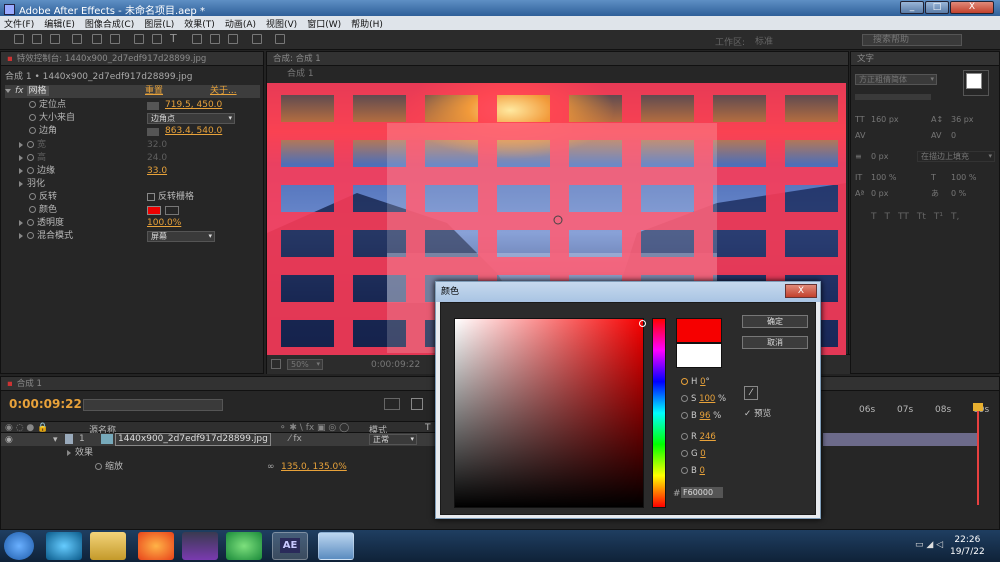 The width and height of the screenshot is (1000, 562). What do you see at coordinates (550, 413) in the screenshot?
I see `saturation-brightness-field` at bounding box center [550, 413].